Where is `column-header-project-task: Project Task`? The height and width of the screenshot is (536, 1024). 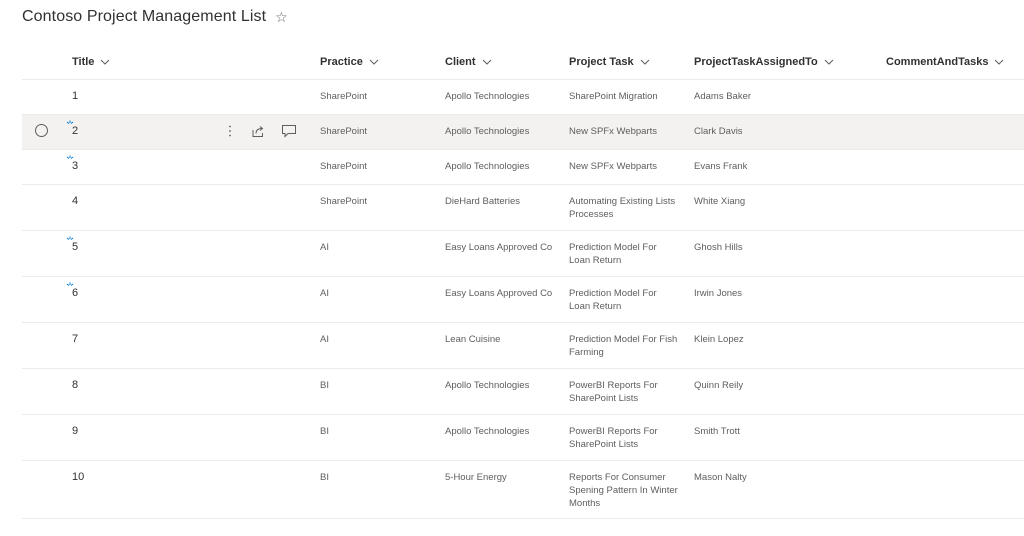 column-header-project-task: Project Task is located at coordinates (624, 62).